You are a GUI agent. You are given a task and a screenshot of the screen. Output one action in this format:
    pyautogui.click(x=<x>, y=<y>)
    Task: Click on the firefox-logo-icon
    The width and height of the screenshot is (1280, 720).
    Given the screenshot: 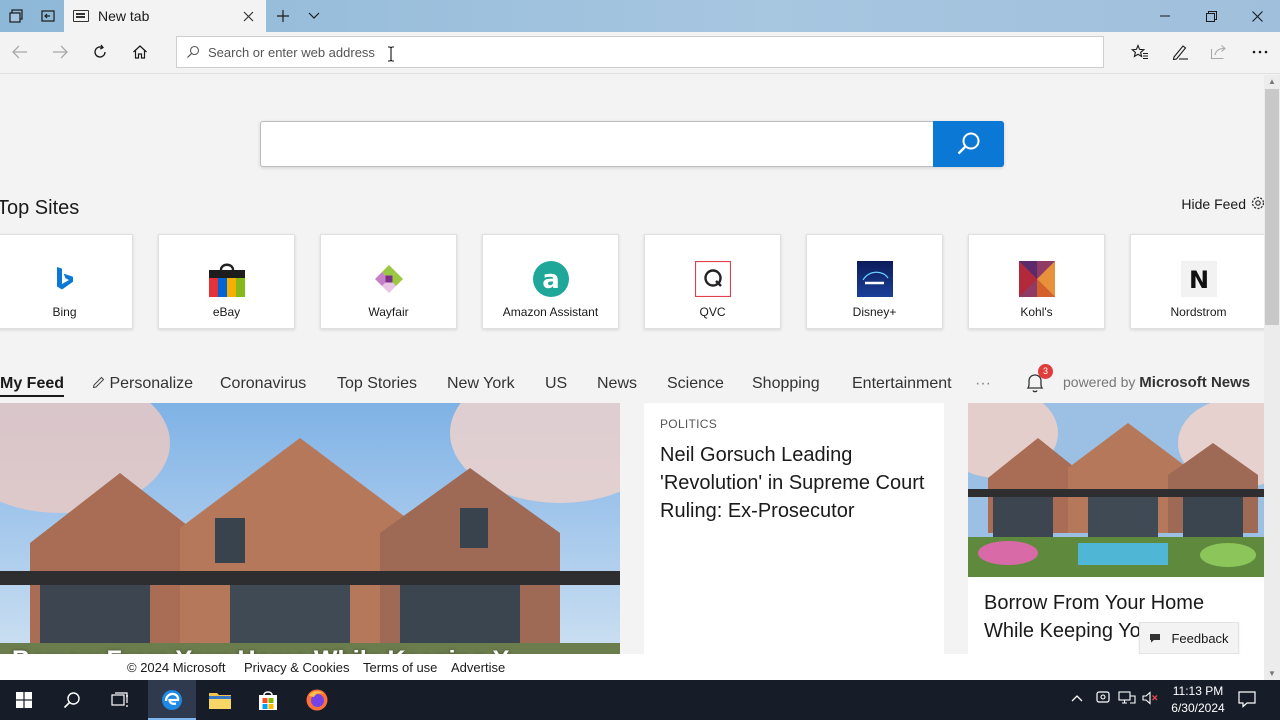 What is the action you would take?
    pyautogui.click(x=317, y=700)
    